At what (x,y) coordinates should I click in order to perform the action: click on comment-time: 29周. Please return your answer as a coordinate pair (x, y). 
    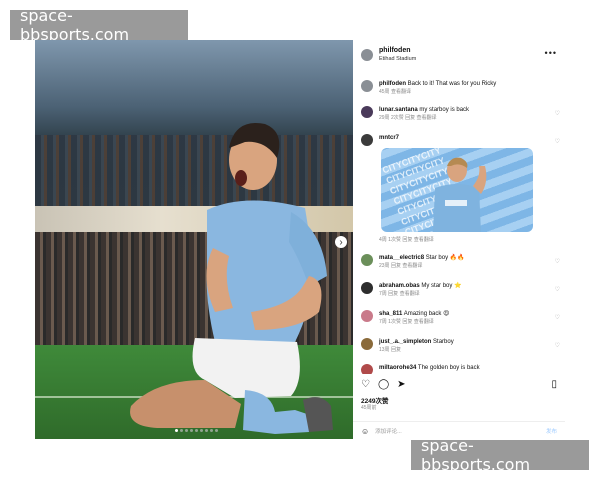
    Looking at the image, I should click on (384, 118).